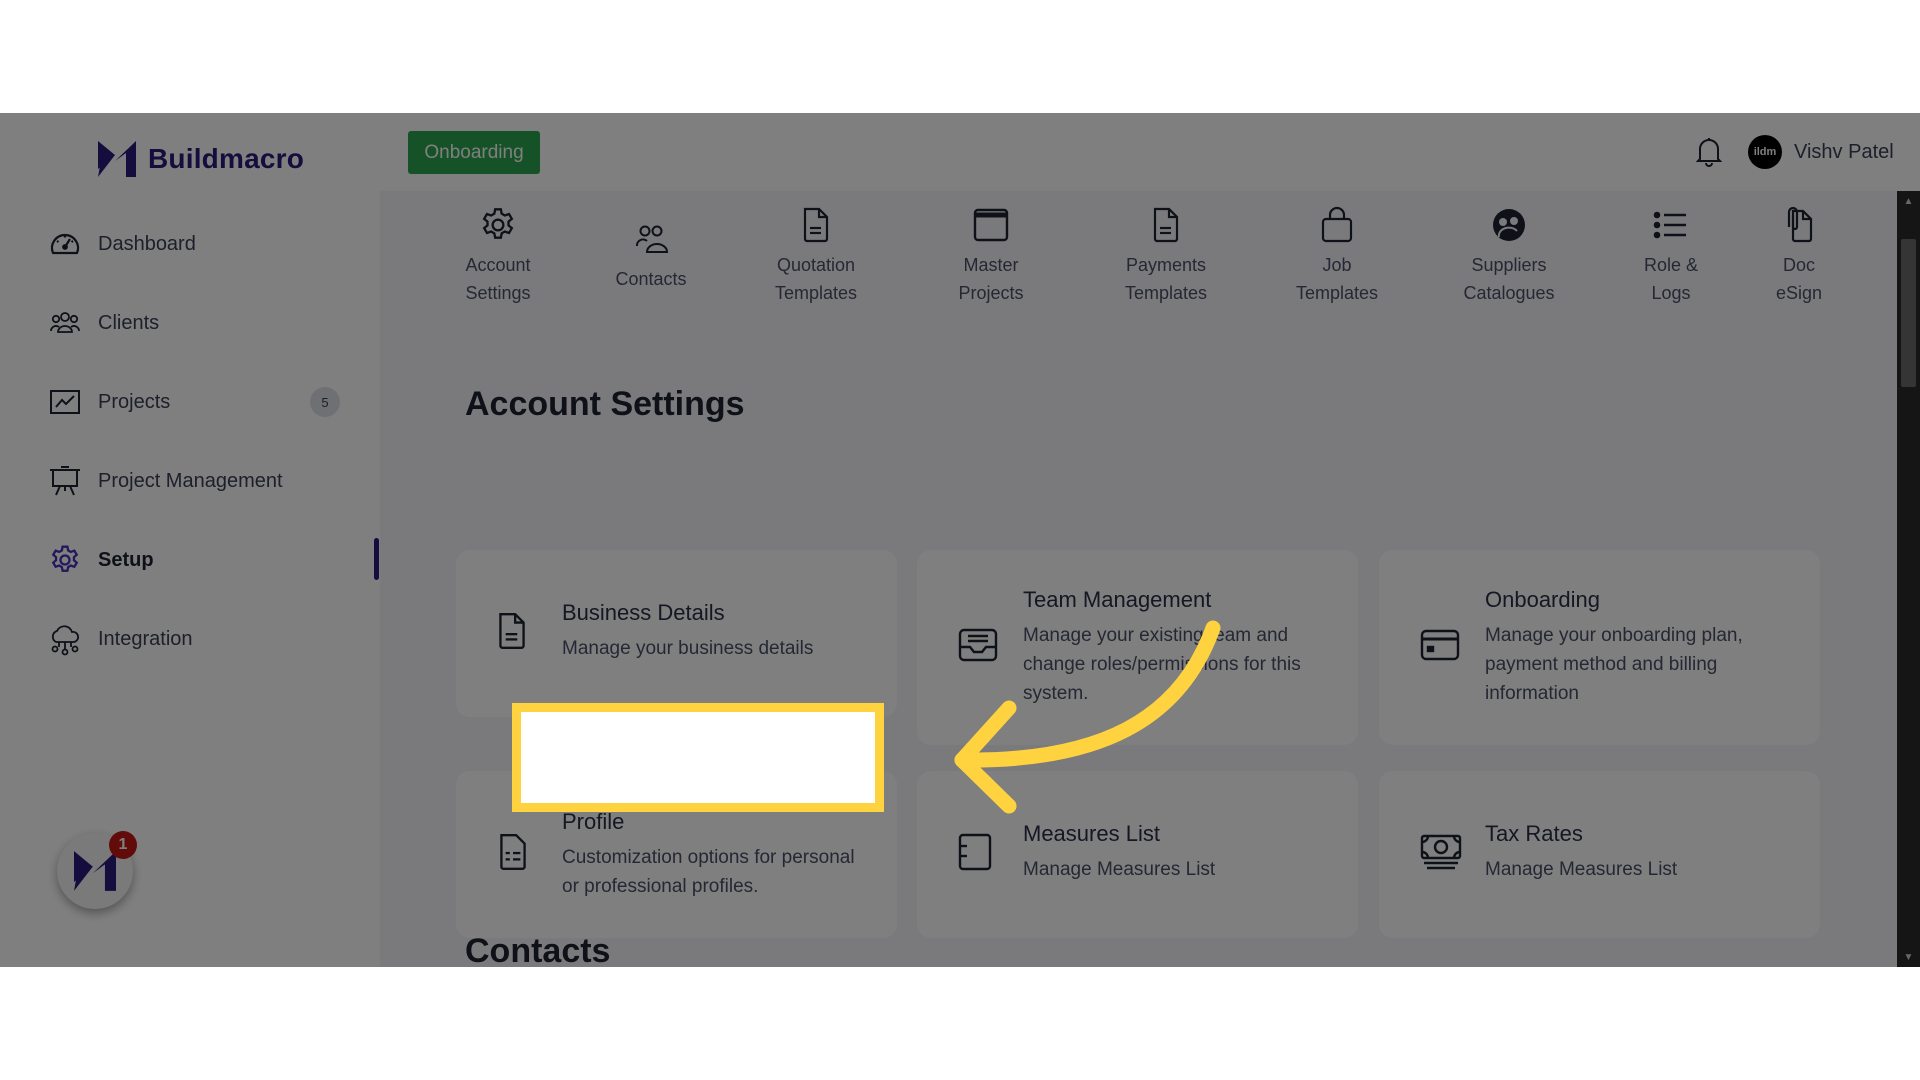 This screenshot has height=1080, width=1920. What do you see at coordinates (513, 854) in the screenshot?
I see `id-document-icon` at bounding box center [513, 854].